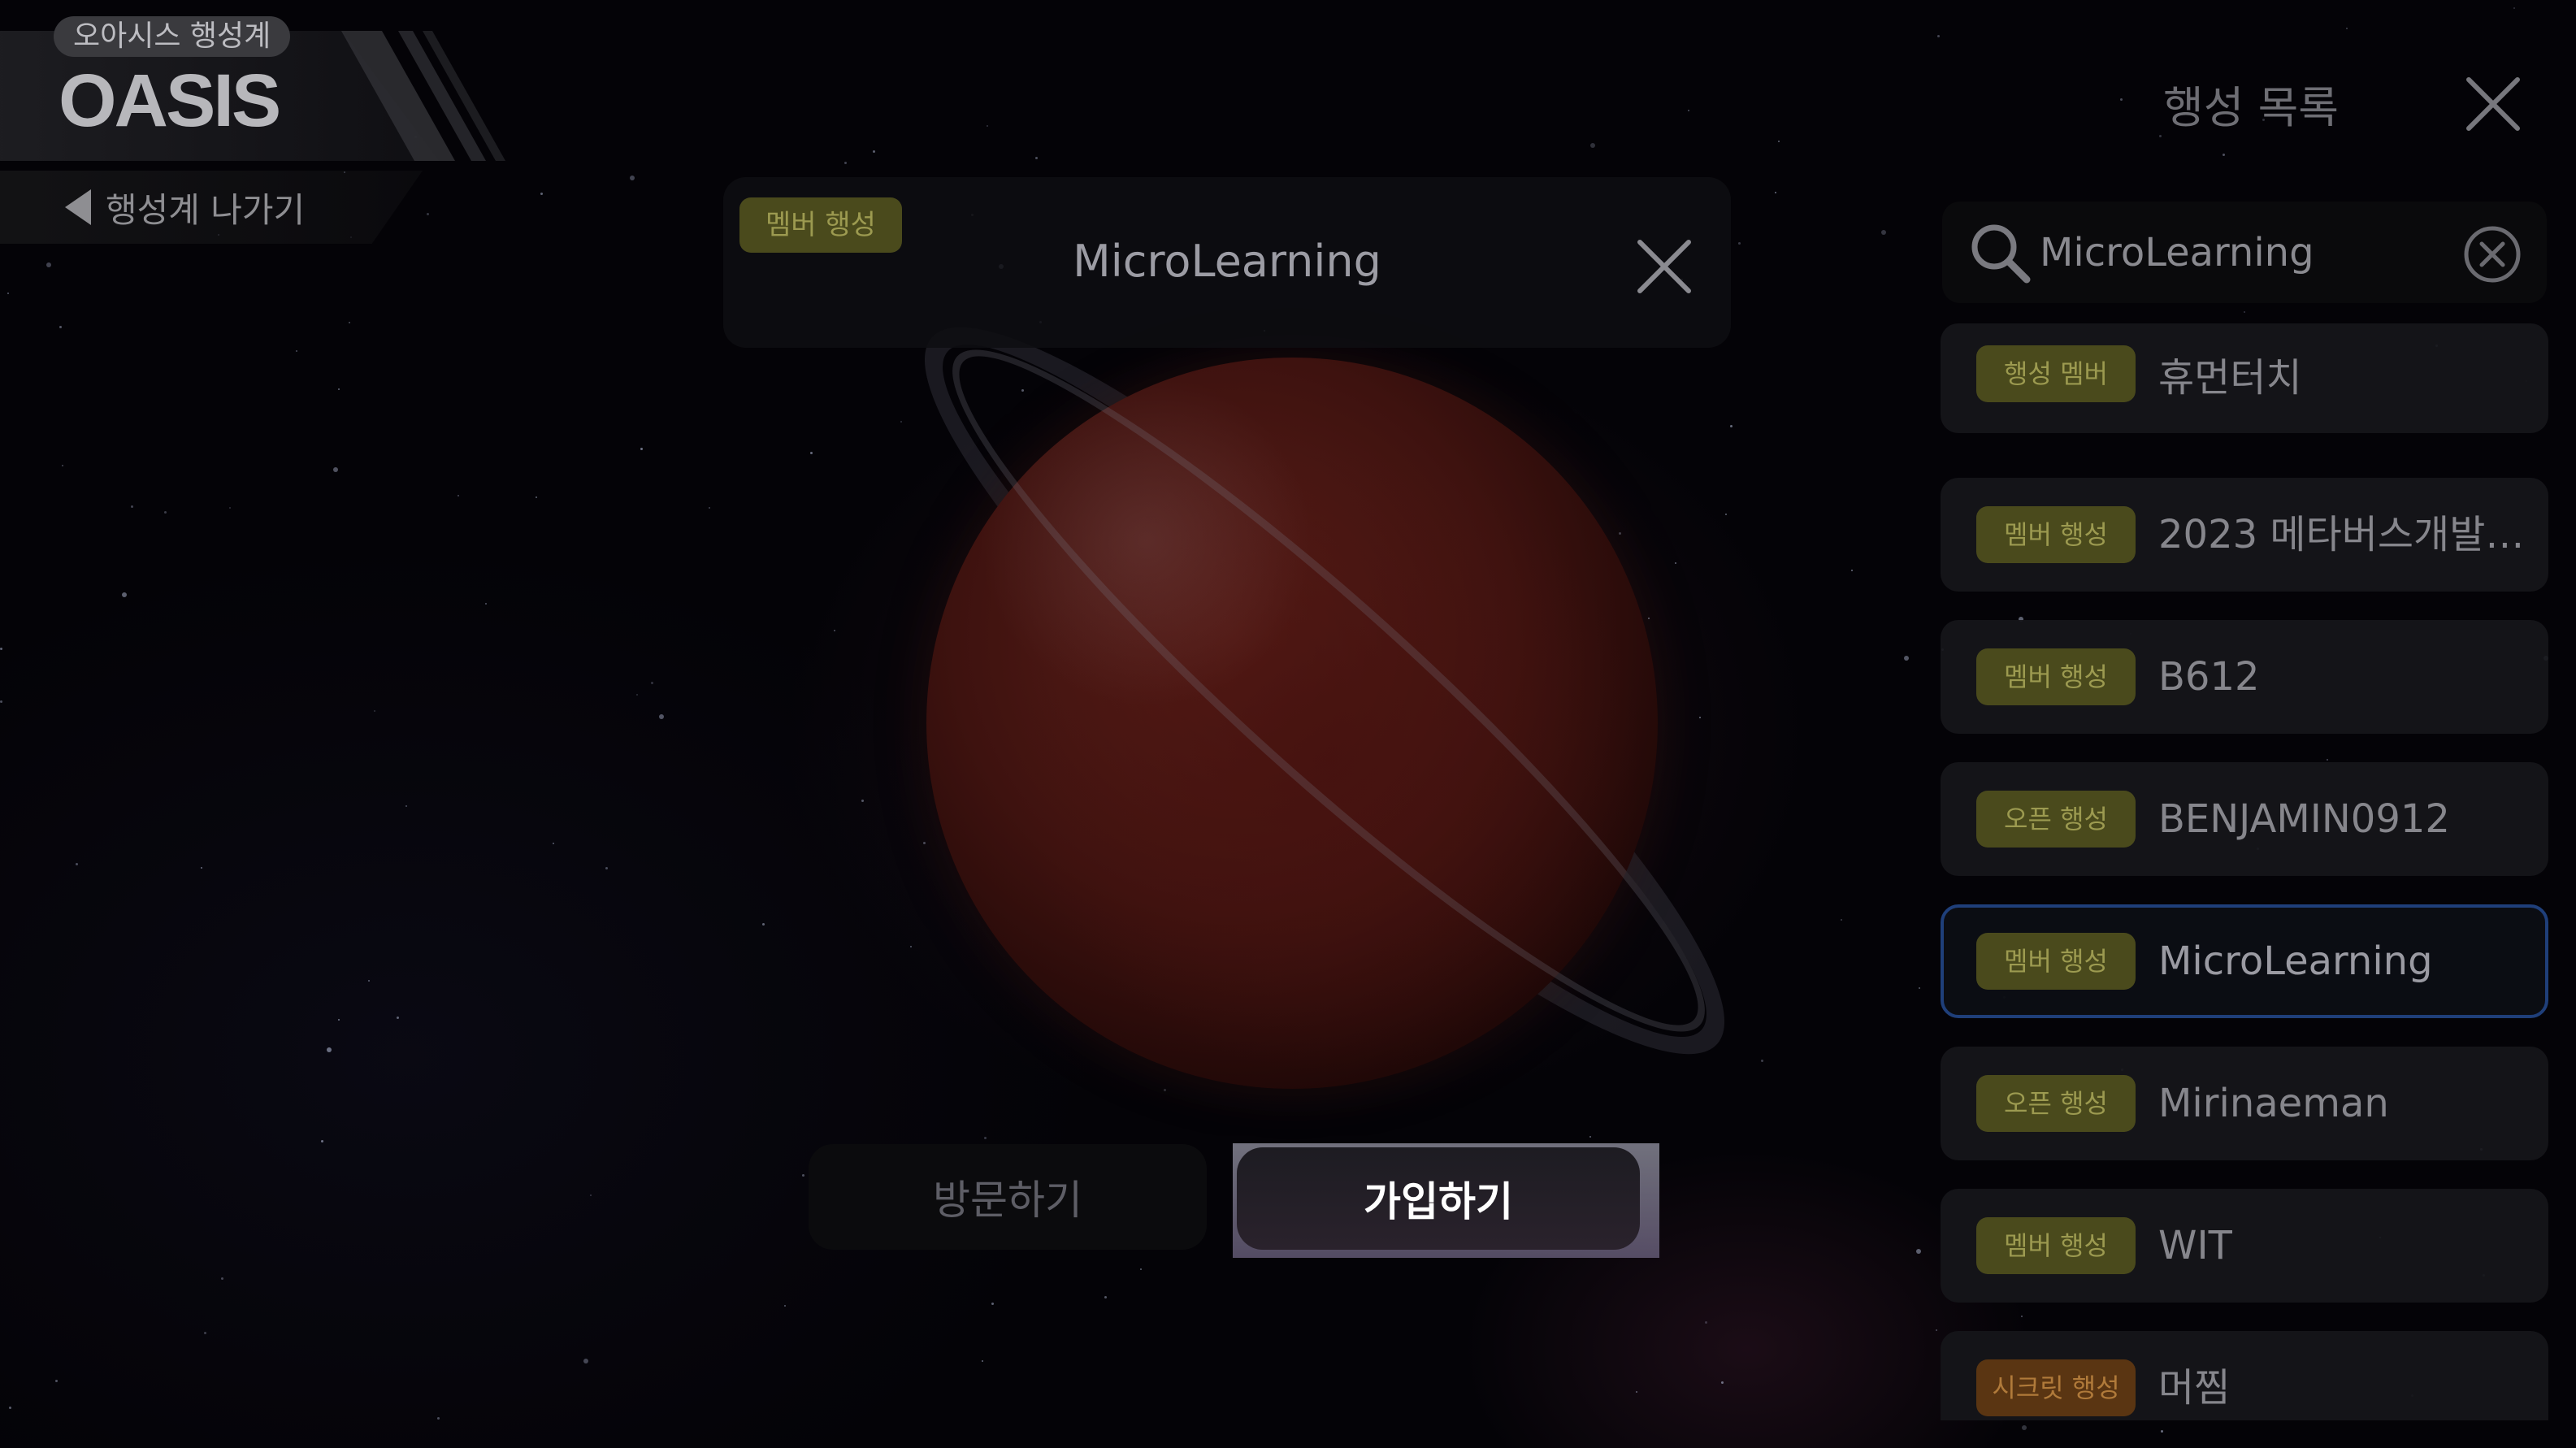  I want to click on search-input, so click(2235, 252).